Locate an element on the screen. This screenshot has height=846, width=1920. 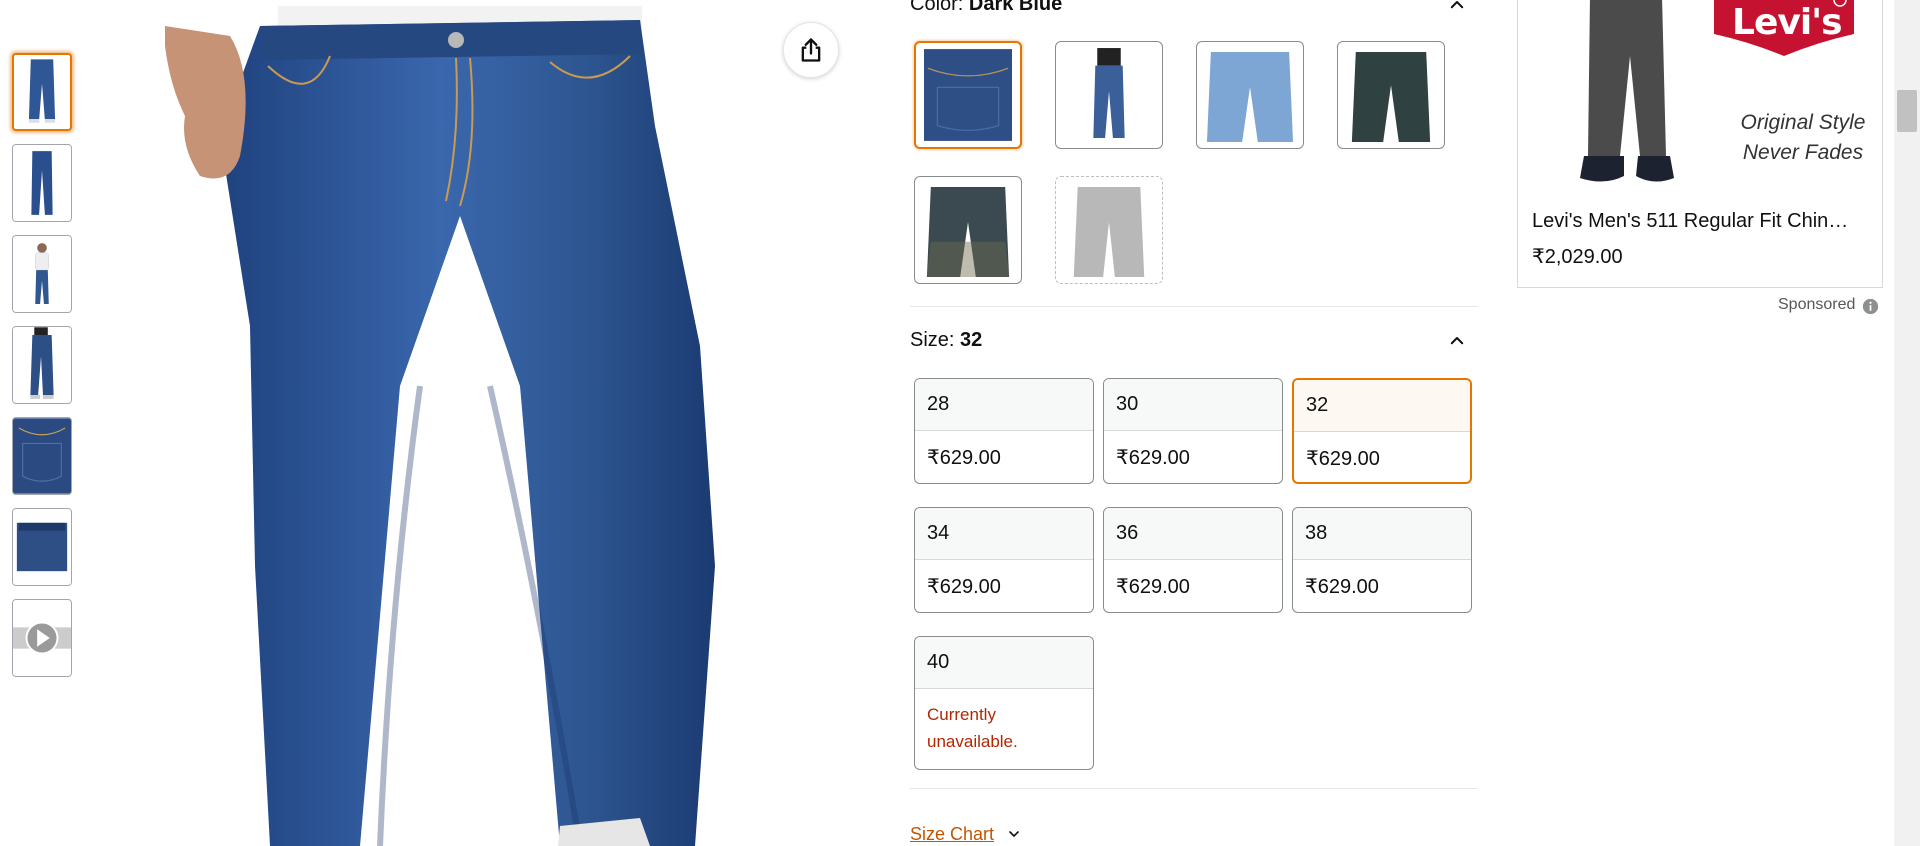
share-button is located at coordinates (811, 50).